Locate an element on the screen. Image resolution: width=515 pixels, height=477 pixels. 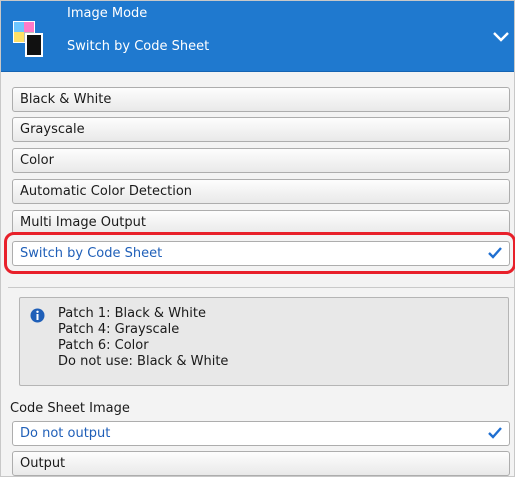
option-label: Color is located at coordinates (37, 160).